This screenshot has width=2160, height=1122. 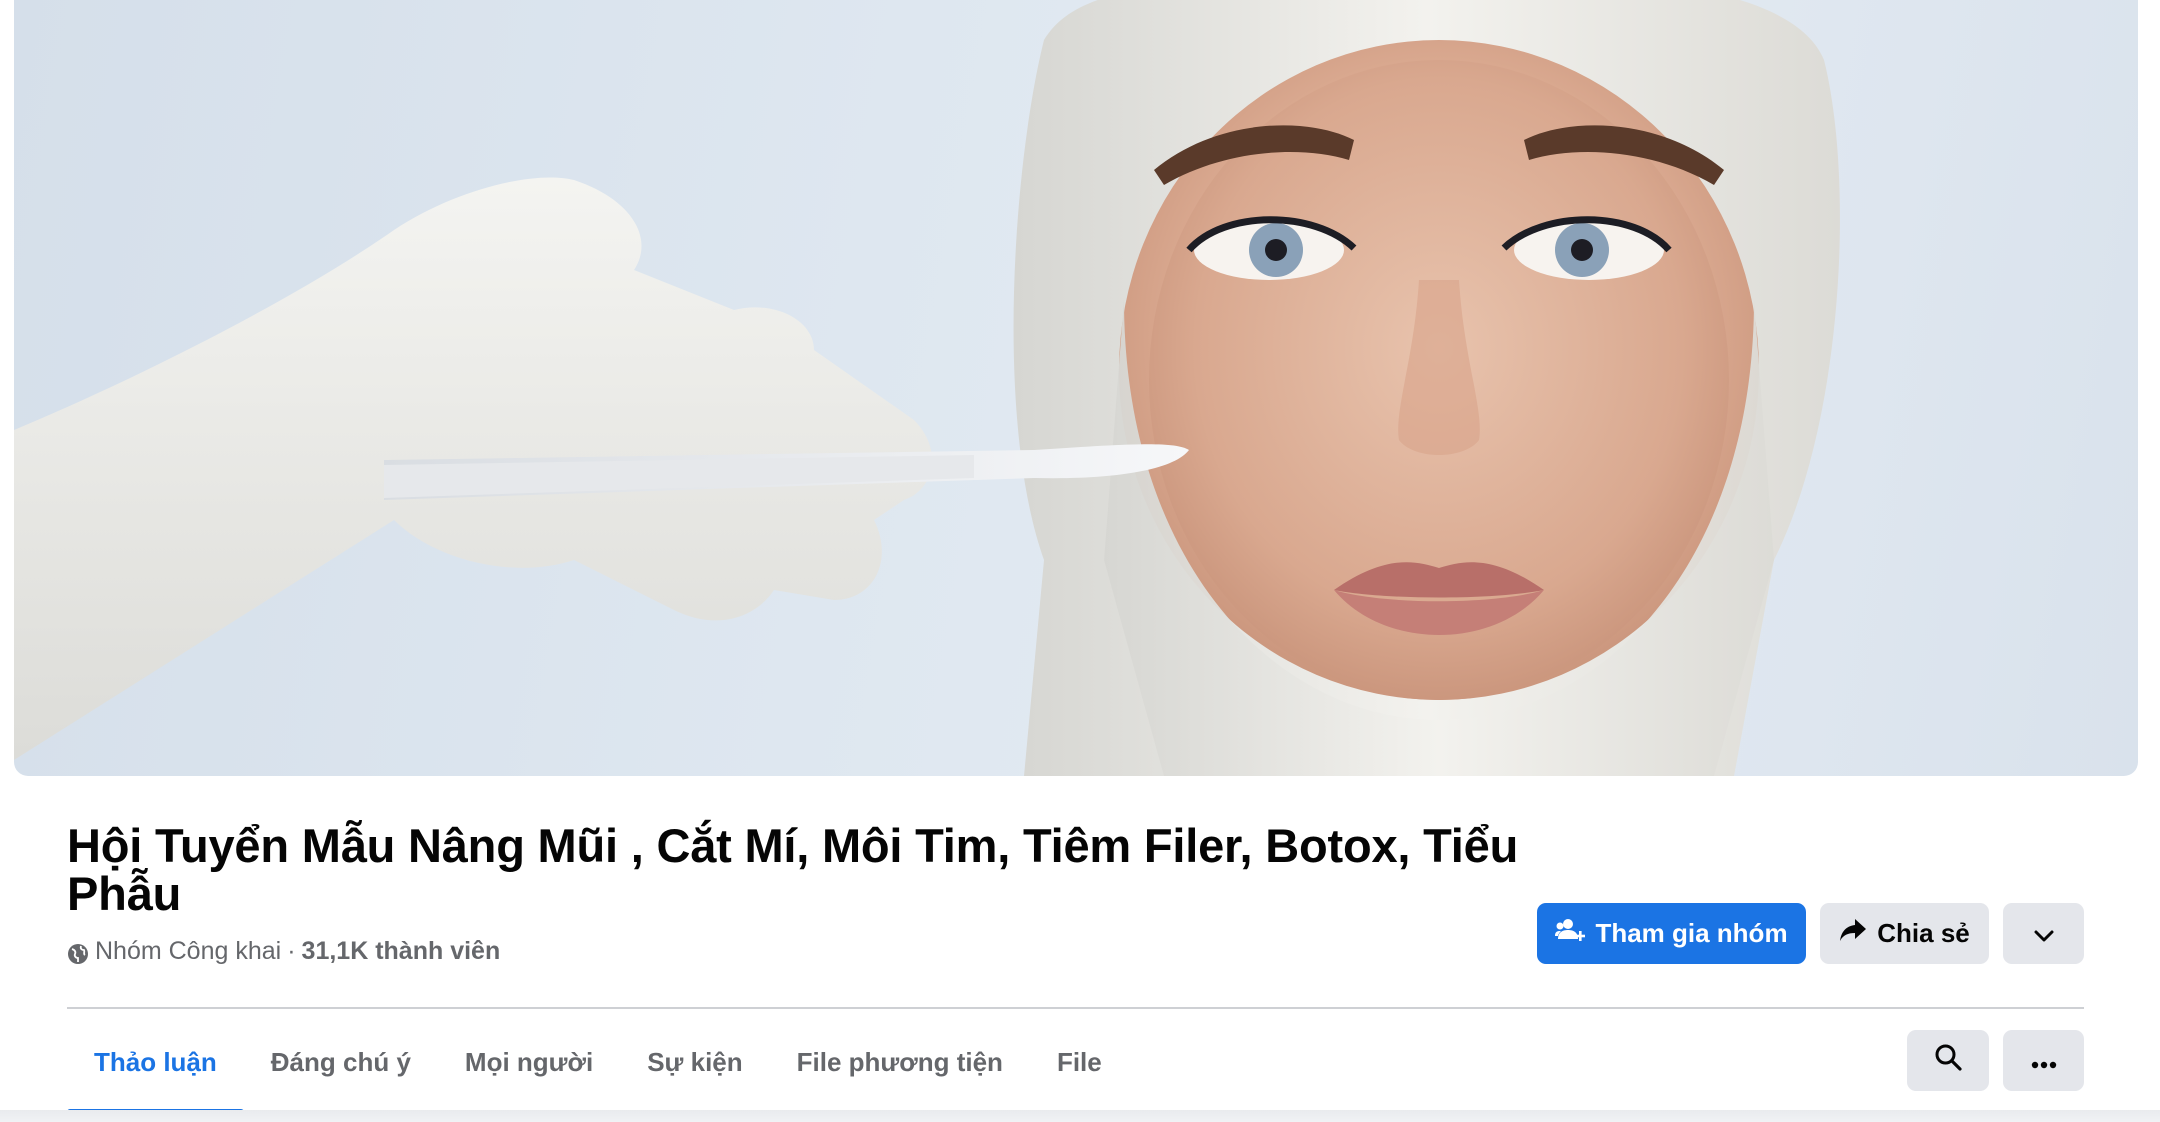 I want to click on tab-featured: Đáng chú ý, so click(x=341, y=1062).